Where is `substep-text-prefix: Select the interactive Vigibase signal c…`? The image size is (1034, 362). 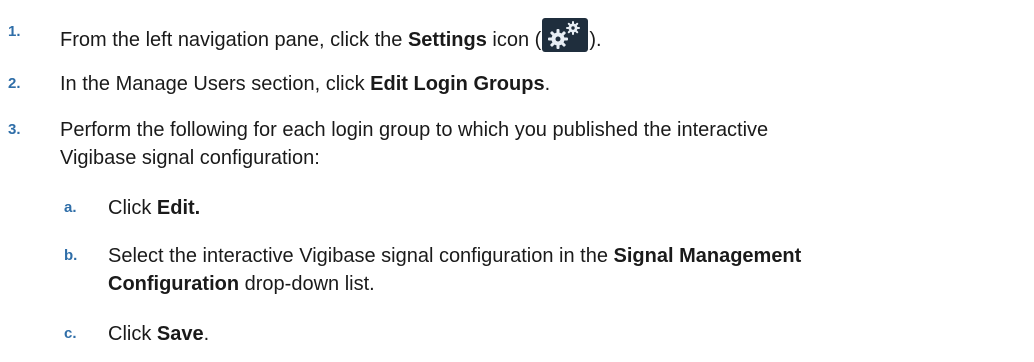 substep-text-prefix: Select the interactive Vigibase signal c… is located at coordinates (361, 256).